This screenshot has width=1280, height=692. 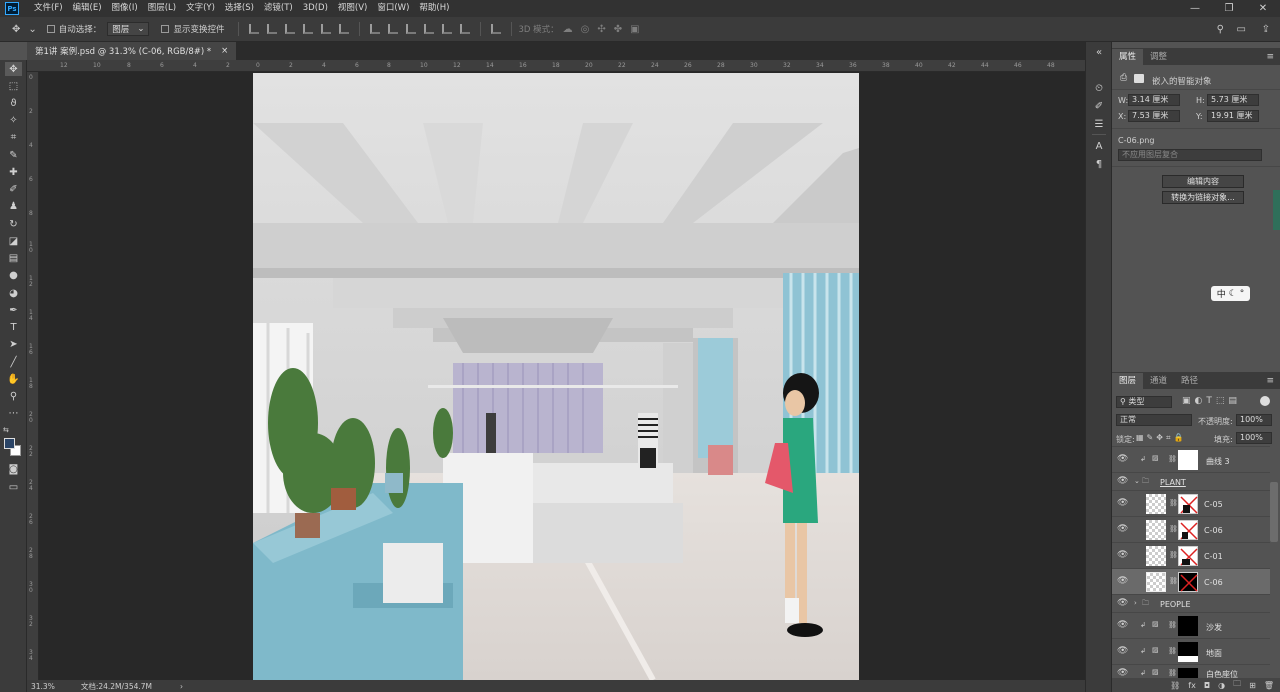 What do you see at coordinates (13, 362) in the screenshot?
I see `line-tool-icon: ╱` at bounding box center [13, 362].